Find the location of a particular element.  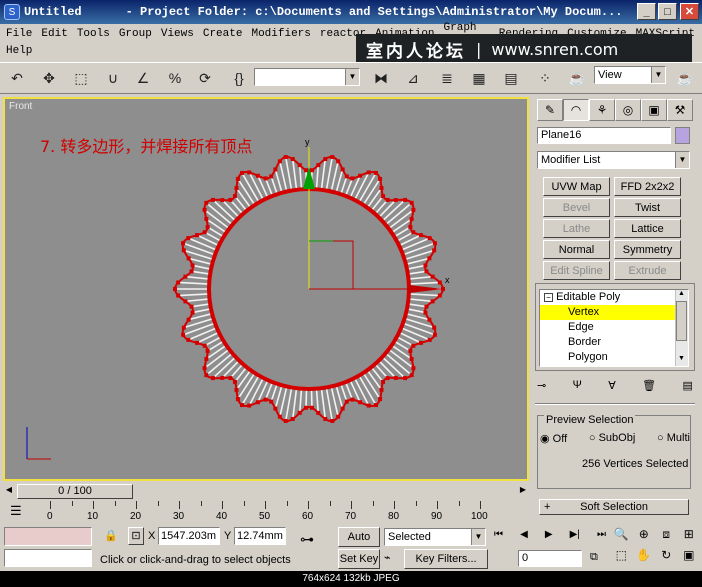

select-link-icon: ✥ is located at coordinates (49, 78).